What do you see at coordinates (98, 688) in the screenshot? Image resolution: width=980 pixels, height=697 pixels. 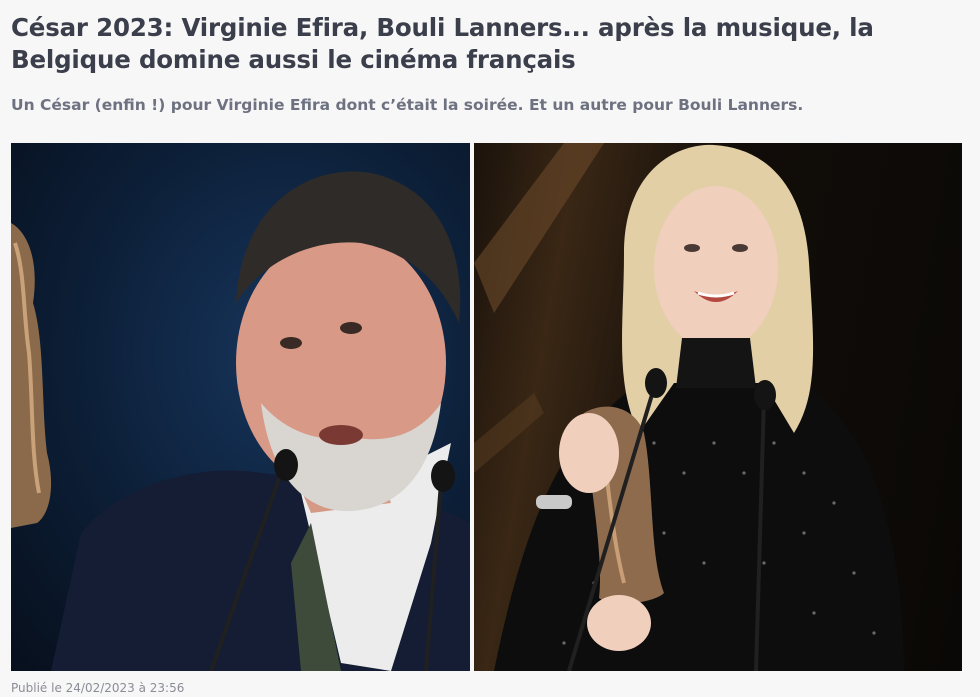 I see `publish-date: Publié le 24/02/2023 à 23:56` at bounding box center [98, 688].